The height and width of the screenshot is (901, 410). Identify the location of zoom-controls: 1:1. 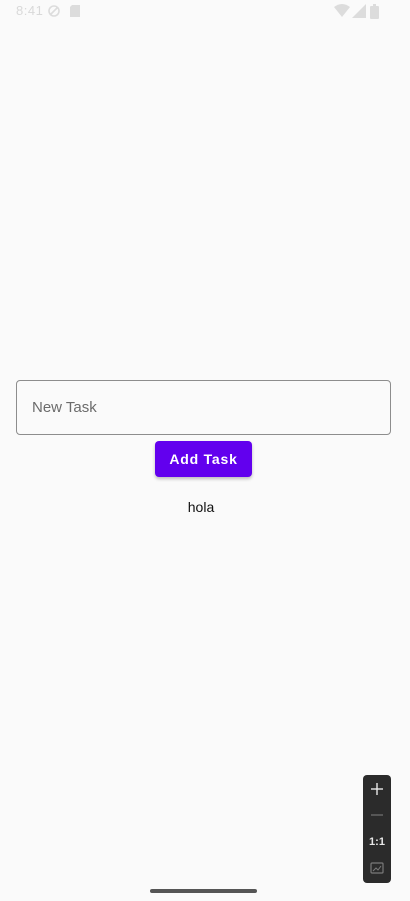
(377, 829).